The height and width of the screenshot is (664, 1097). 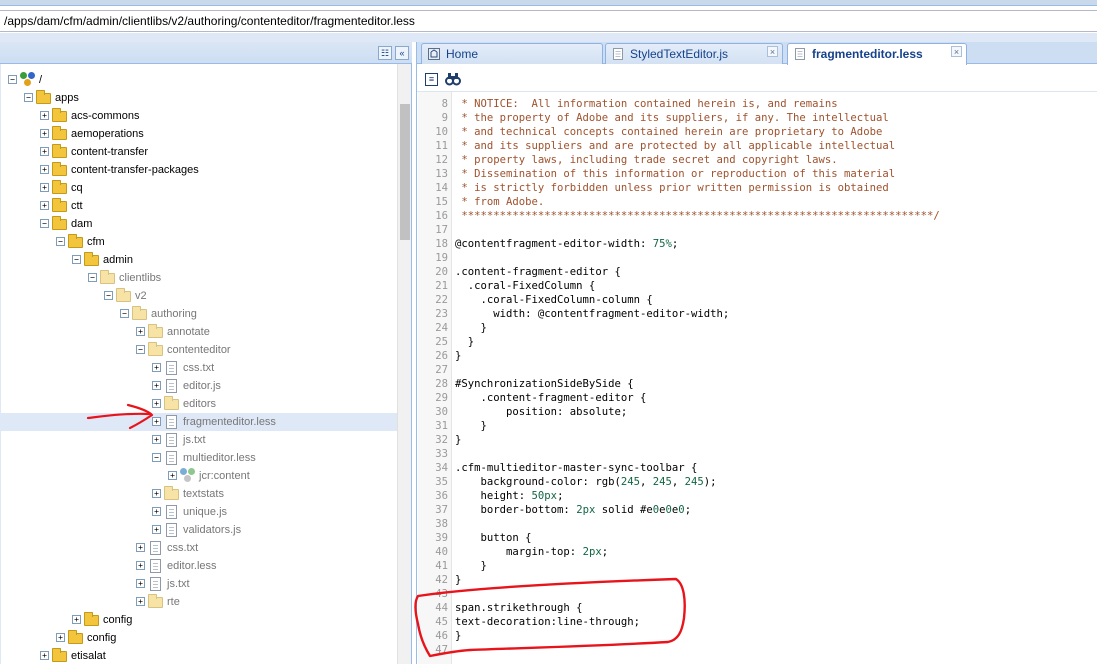 I want to click on tree-scrollbar, so click(x=404, y=364).